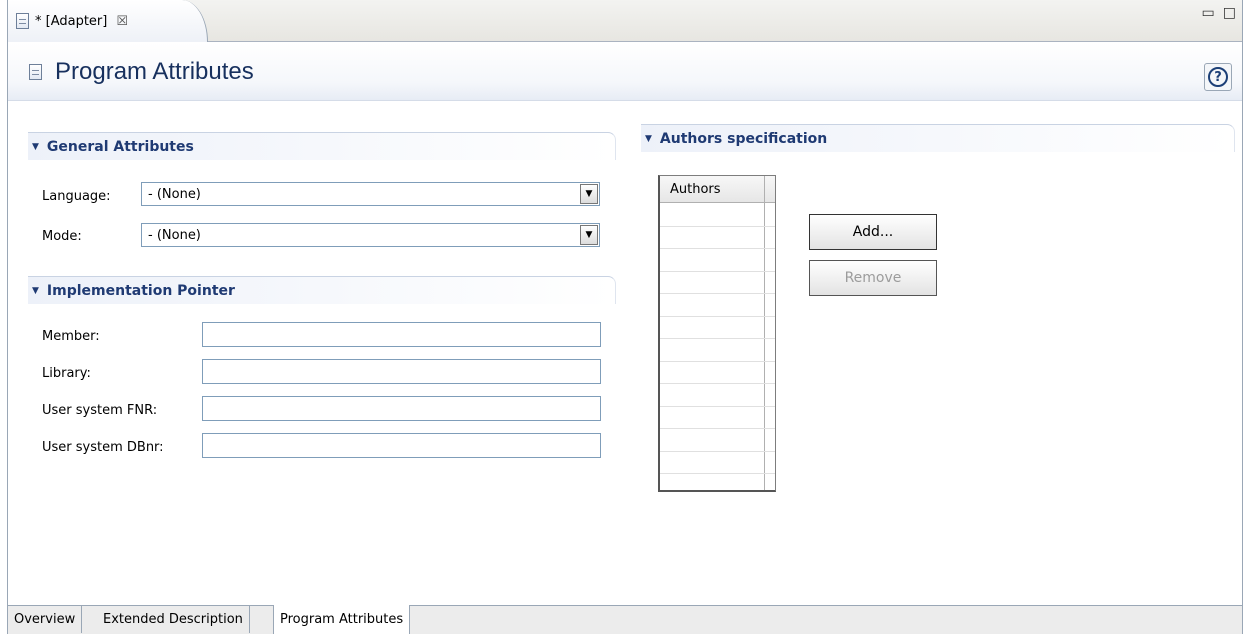 The image size is (1251, 634). What do you see at coordinates (401, 371) in the screenshot?
I see `library-field` at bounding box center [401, 371].